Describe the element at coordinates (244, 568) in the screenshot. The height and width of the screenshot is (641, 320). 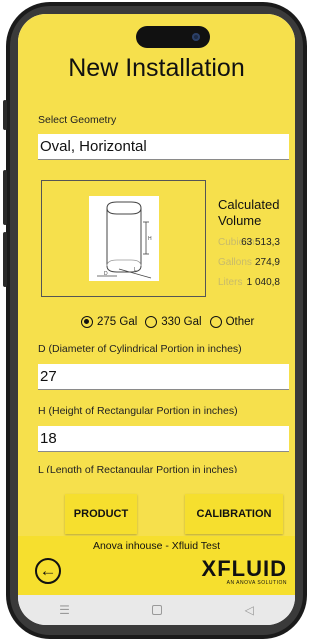
I see `logo-main-text: XFLUID` at that location.